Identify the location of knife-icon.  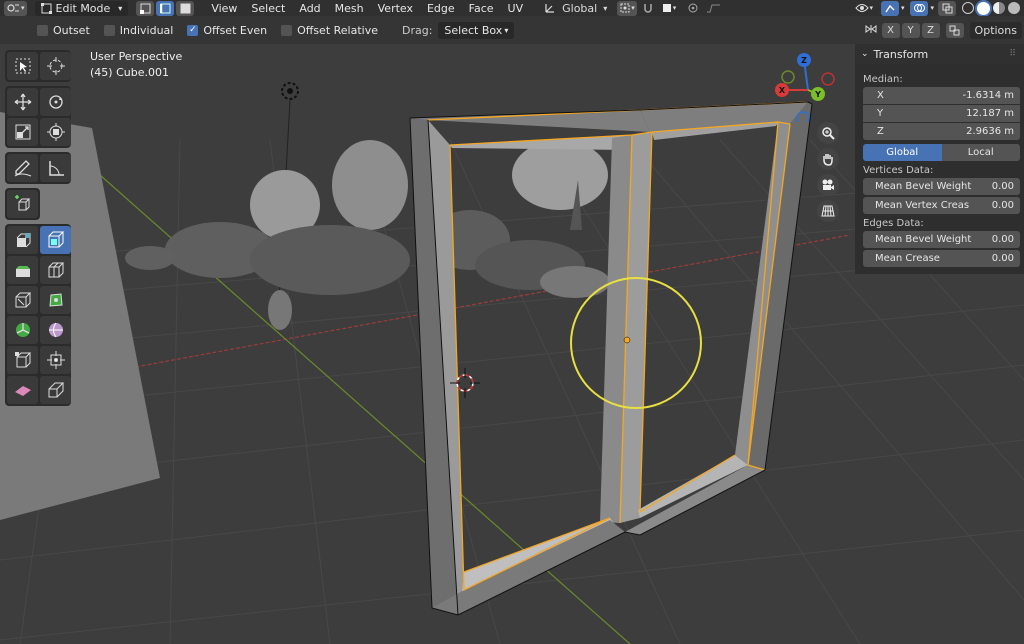
(23, 300).